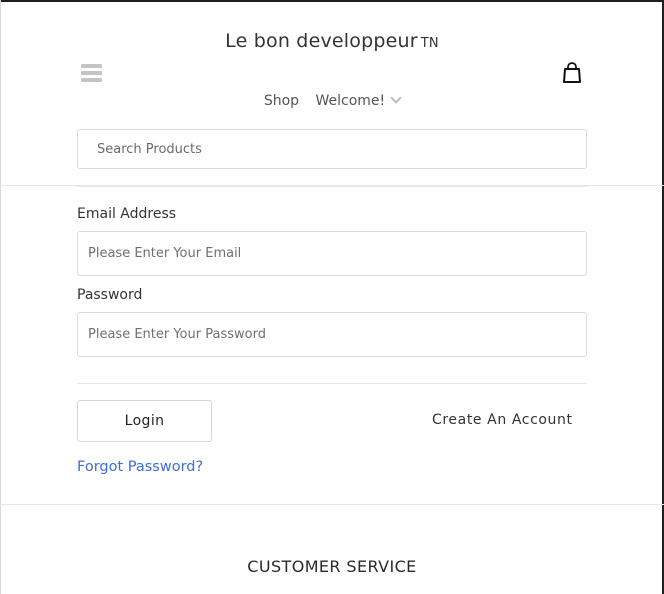 This screenshot has height=594, width=664. What do you see at coordinates (396, 98) in the screenshot?
I see `chevron-down-icon` at bounding box center [396, 98].